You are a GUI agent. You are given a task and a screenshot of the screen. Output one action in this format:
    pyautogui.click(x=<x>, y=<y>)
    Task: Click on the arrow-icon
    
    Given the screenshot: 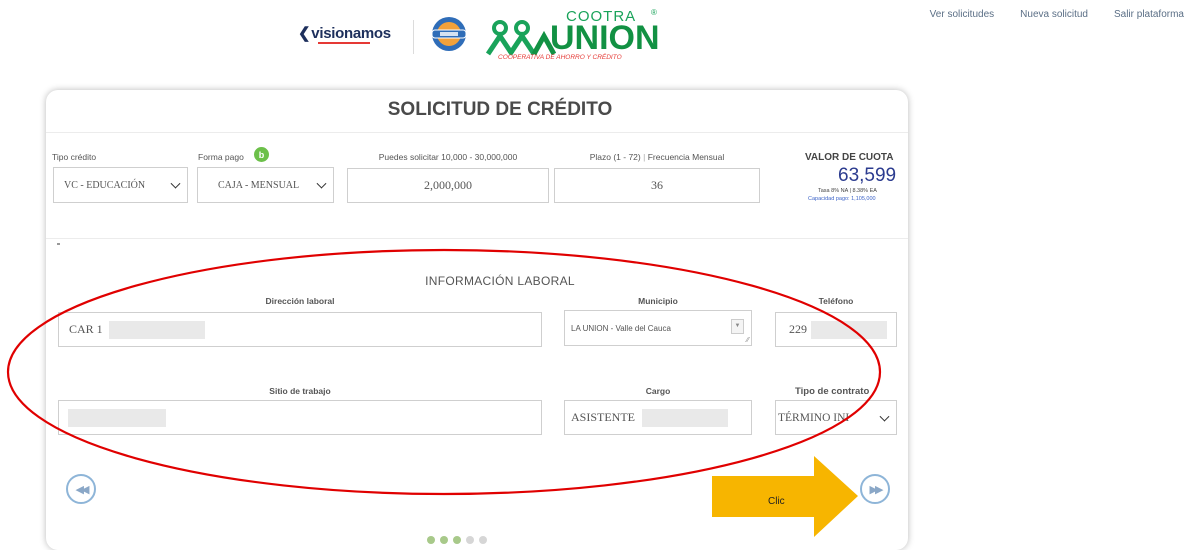 What is the action you would take?
    pyautogui.click(x=785, y=496)
    